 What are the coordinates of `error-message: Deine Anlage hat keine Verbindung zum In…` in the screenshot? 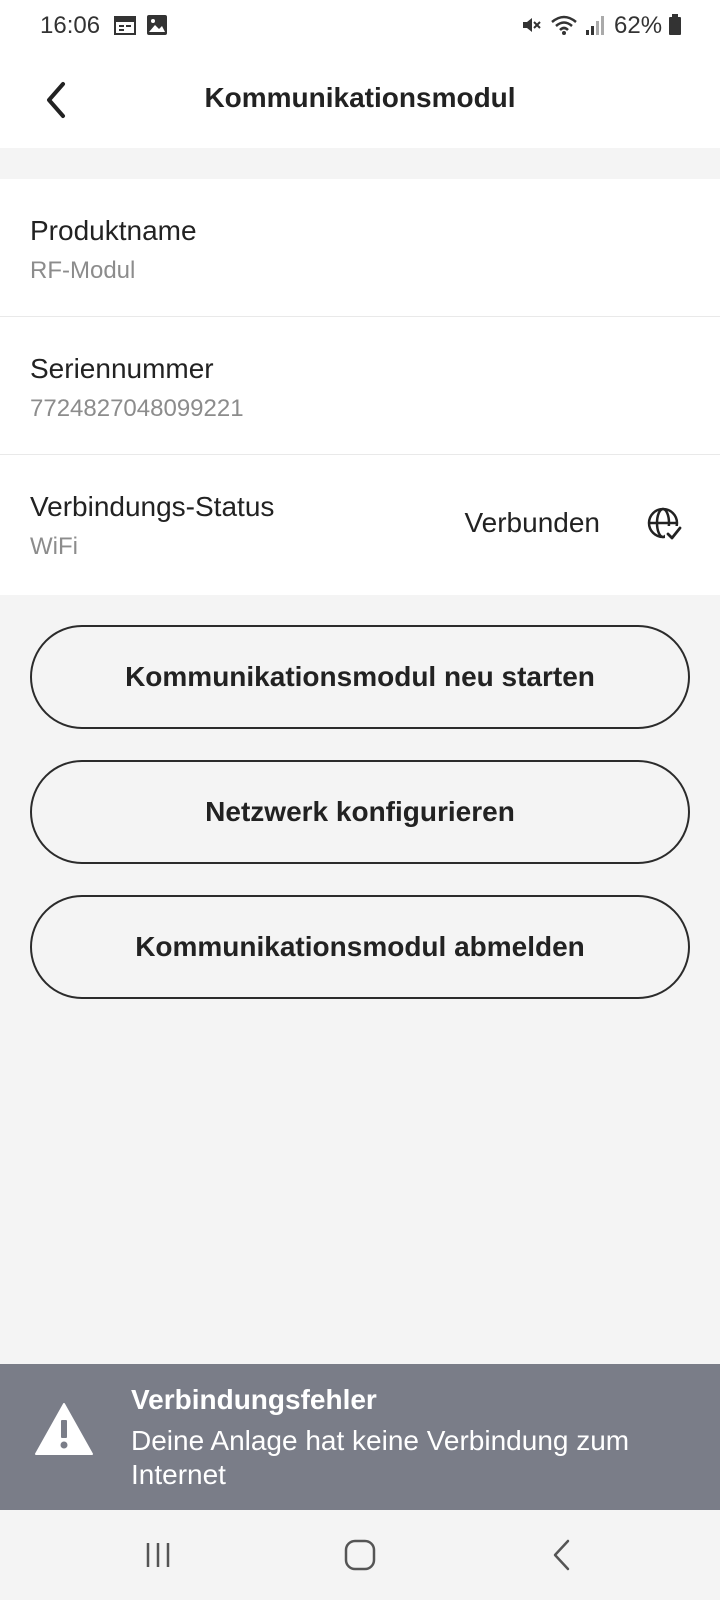 It's located at (380, 1457).